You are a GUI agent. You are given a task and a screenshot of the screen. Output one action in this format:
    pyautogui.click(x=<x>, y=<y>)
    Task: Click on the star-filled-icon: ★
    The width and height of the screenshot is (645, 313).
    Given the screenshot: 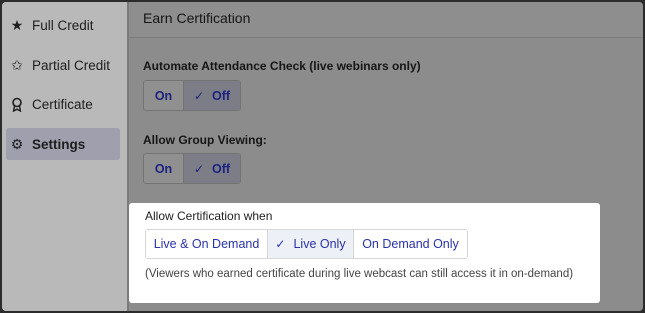 What is the action you would take?
    pyautogui.click(x=17, y=24)
    